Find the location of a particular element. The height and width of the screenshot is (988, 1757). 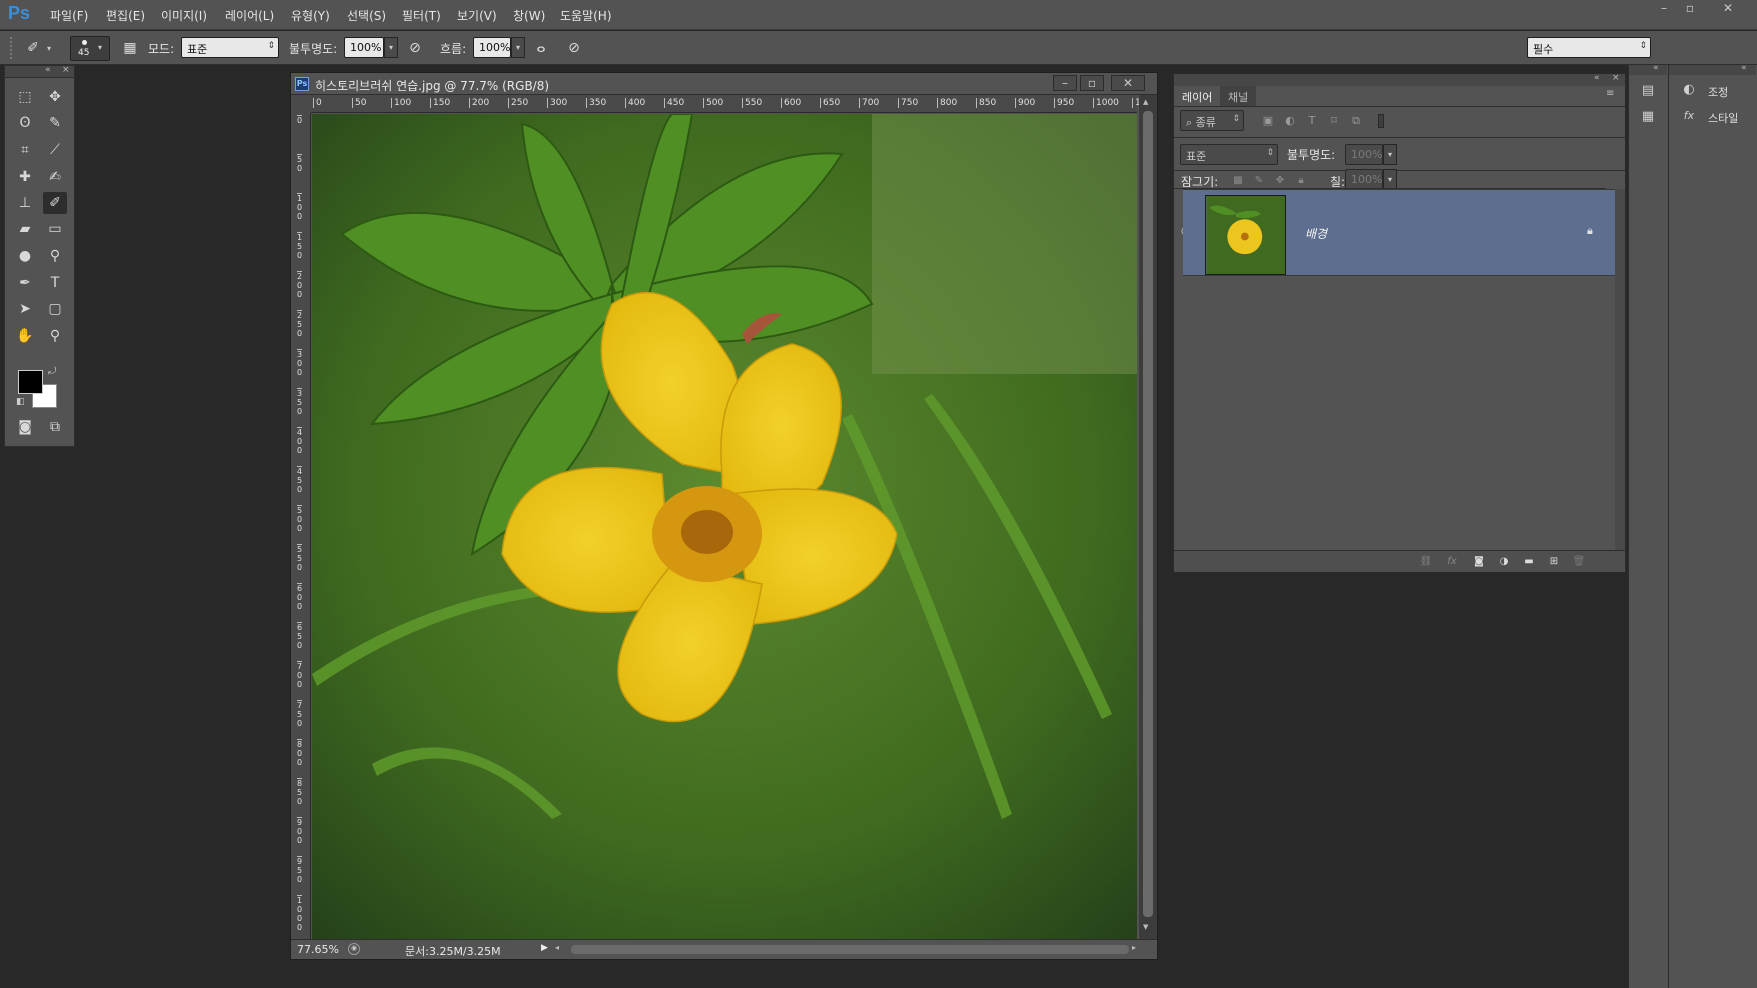

type-tool-icon: T is located at coordinates (55, 283).